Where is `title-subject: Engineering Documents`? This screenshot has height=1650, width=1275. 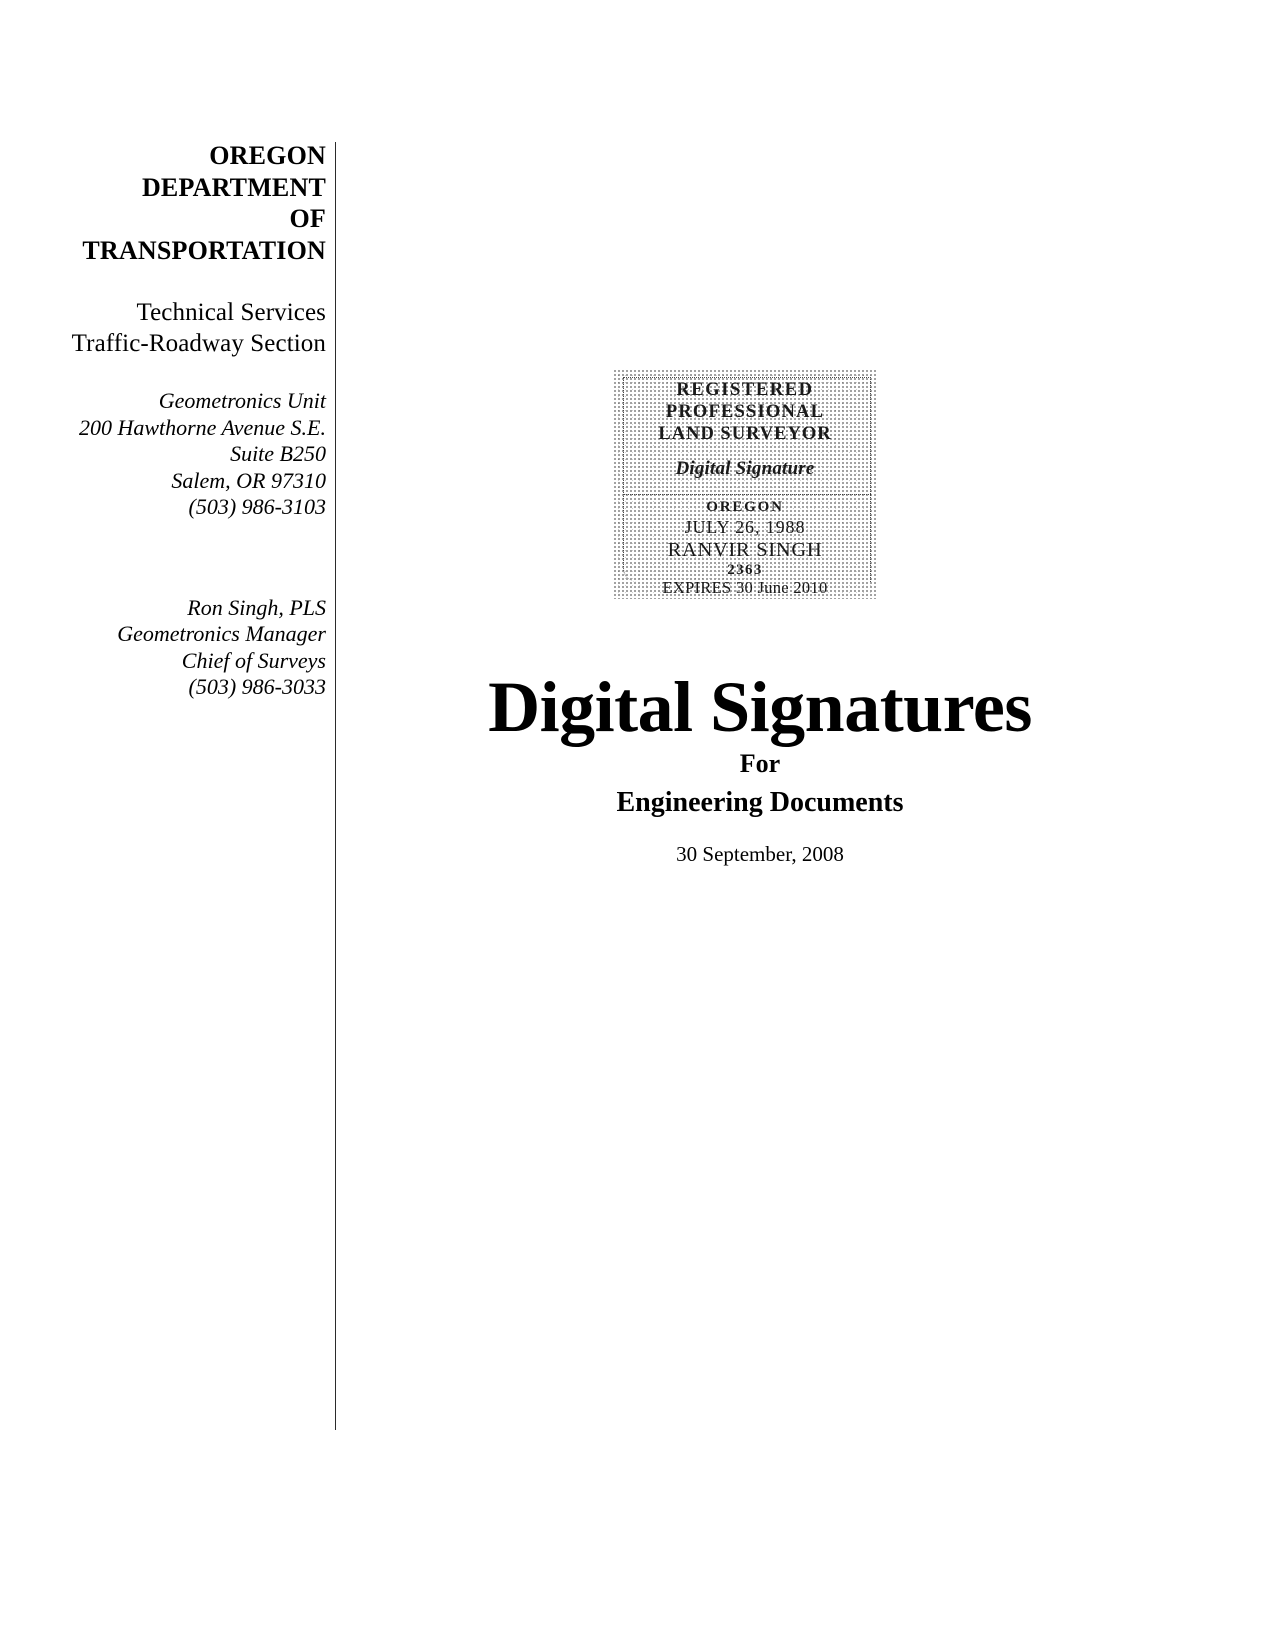
title-subject: Engineering Documents is located at coordinates (760, 802).